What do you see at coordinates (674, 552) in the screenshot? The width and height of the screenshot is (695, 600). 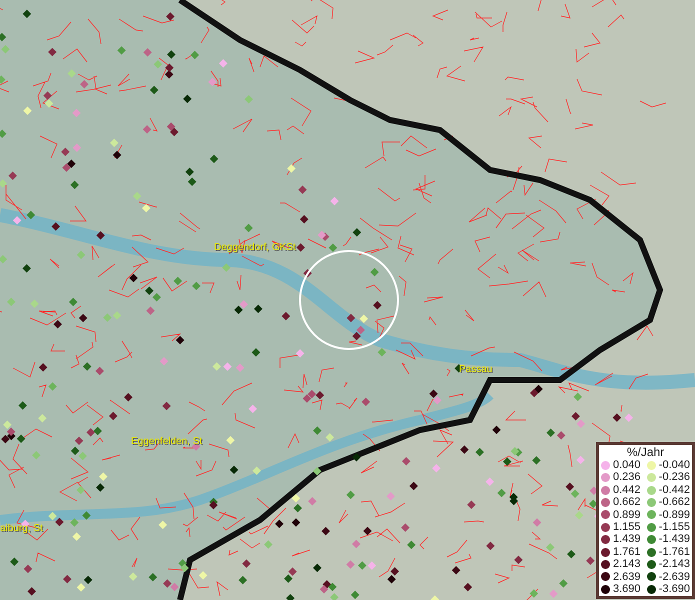 I see `legend-value: -1.761` at bounding box center [674, 552].